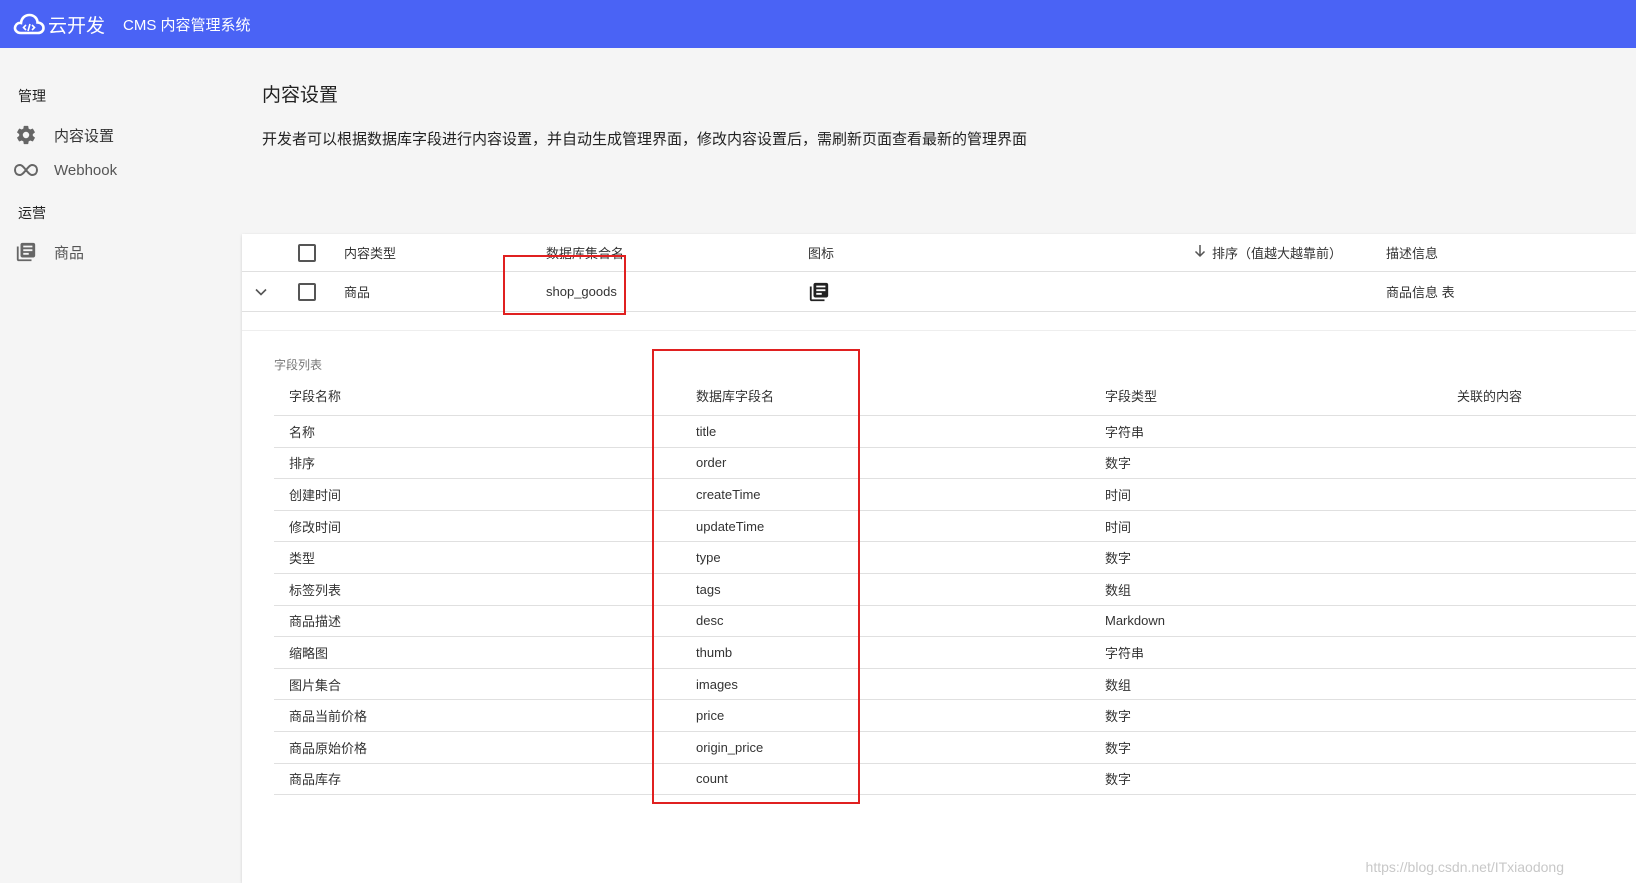  I want to click on page-title: 内容设置, so click(300, 95).